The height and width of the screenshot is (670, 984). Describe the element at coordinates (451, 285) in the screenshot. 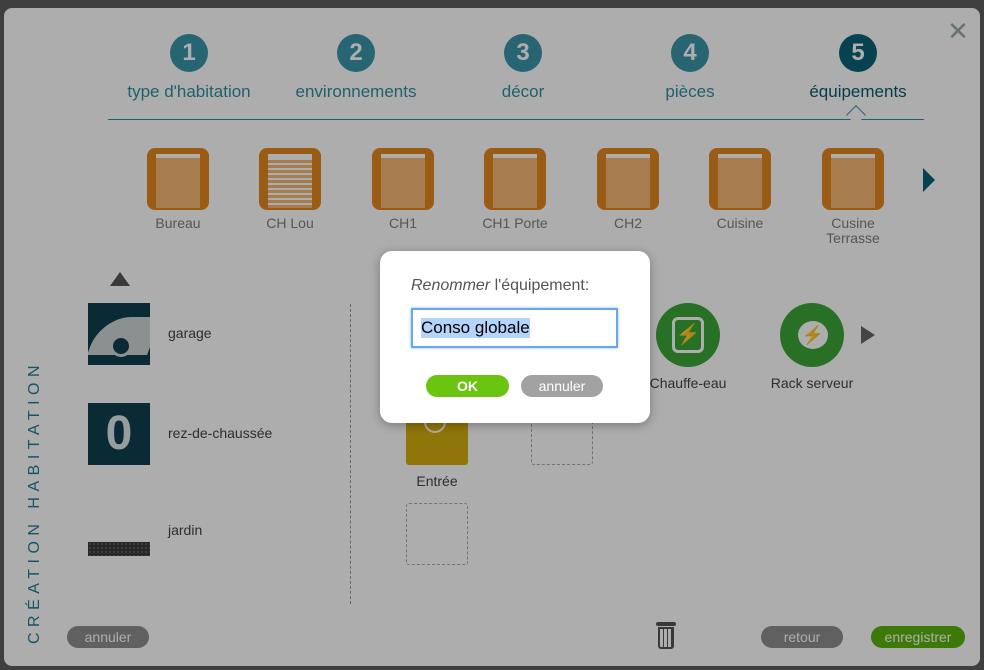

I see `dialog-title-verb: Renommer` at that location.